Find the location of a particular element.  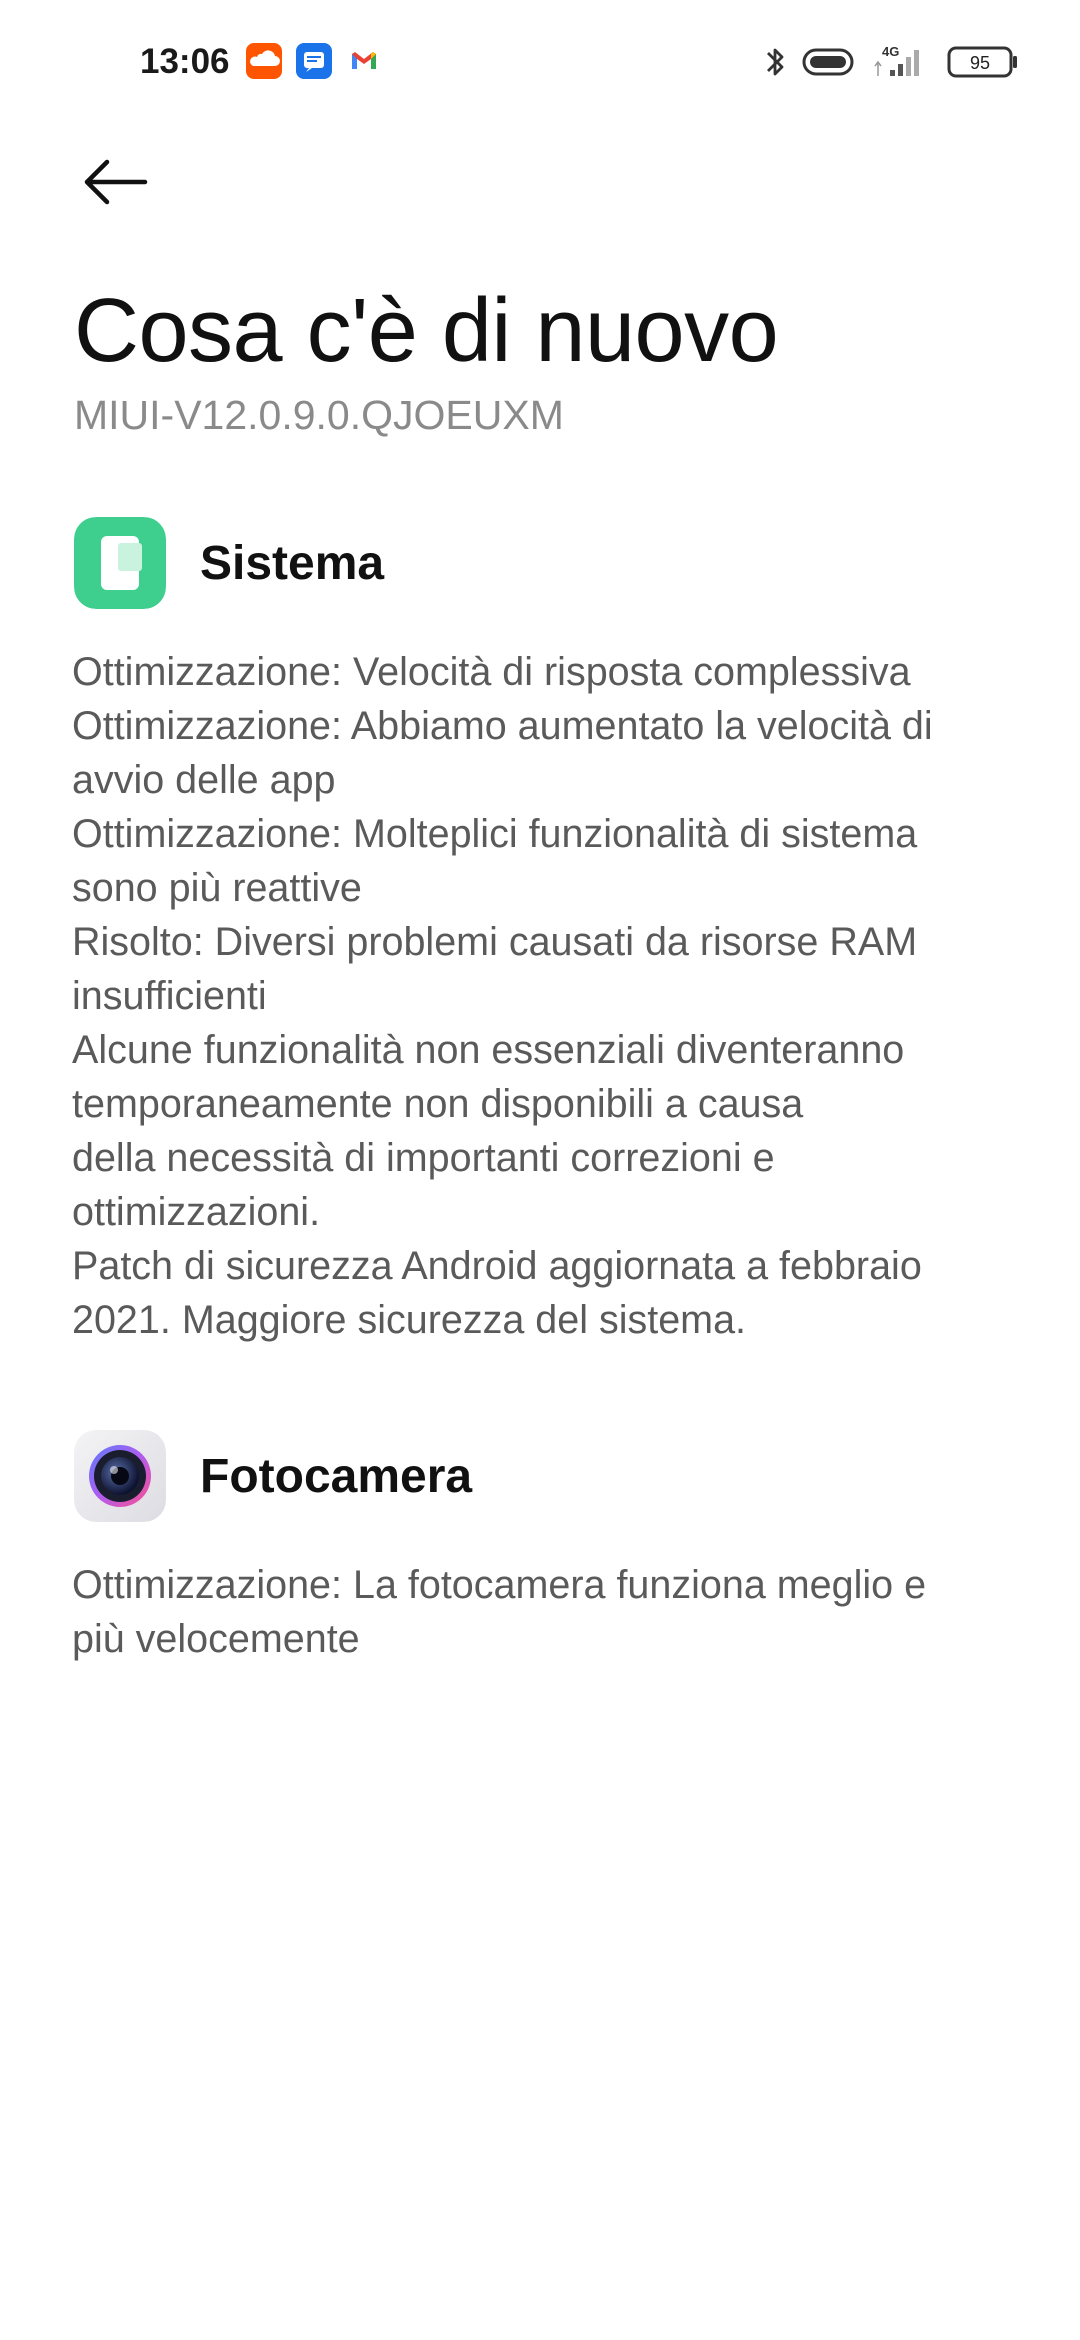

page-title: Cosa c'è di nuovo is located at coordinates (426, 331).